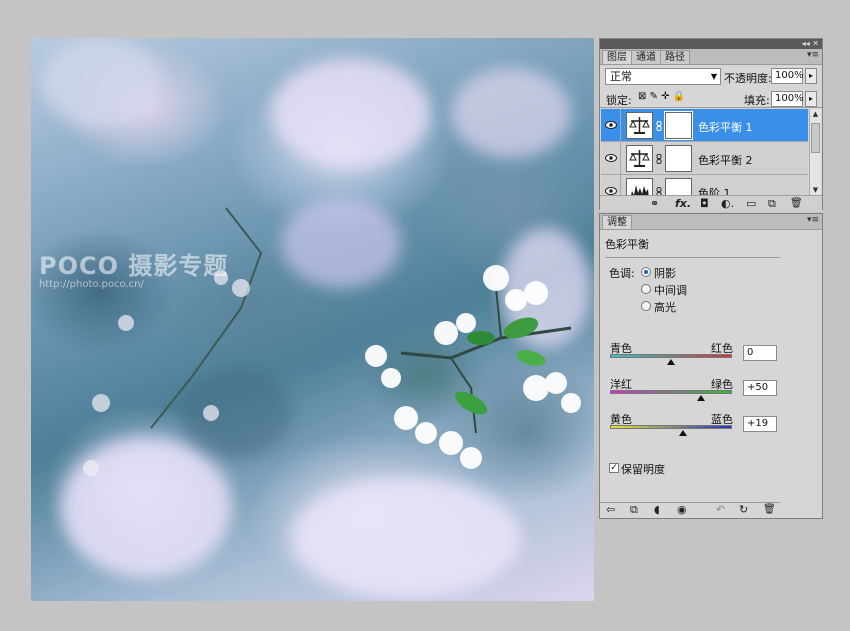  Describe the element at coordinates (811, 99) in the screenshot. I see `fill-stepper: ▸` at that location.